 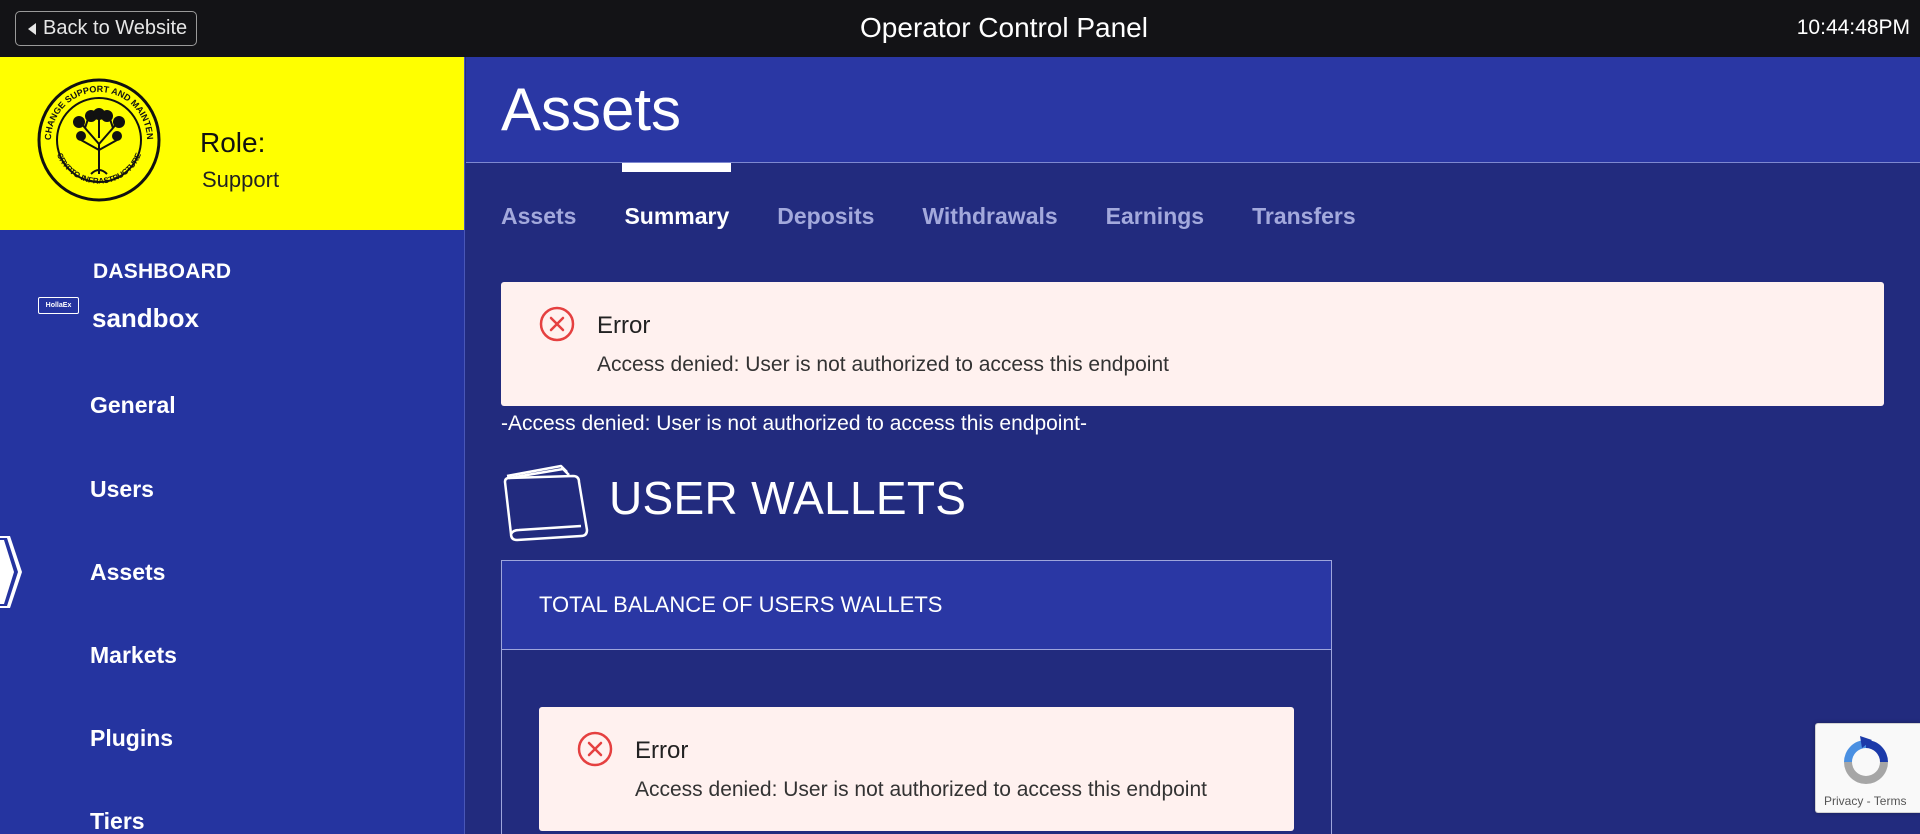 I want to click on tab-summary: Summary, so click(x=677, y=203).